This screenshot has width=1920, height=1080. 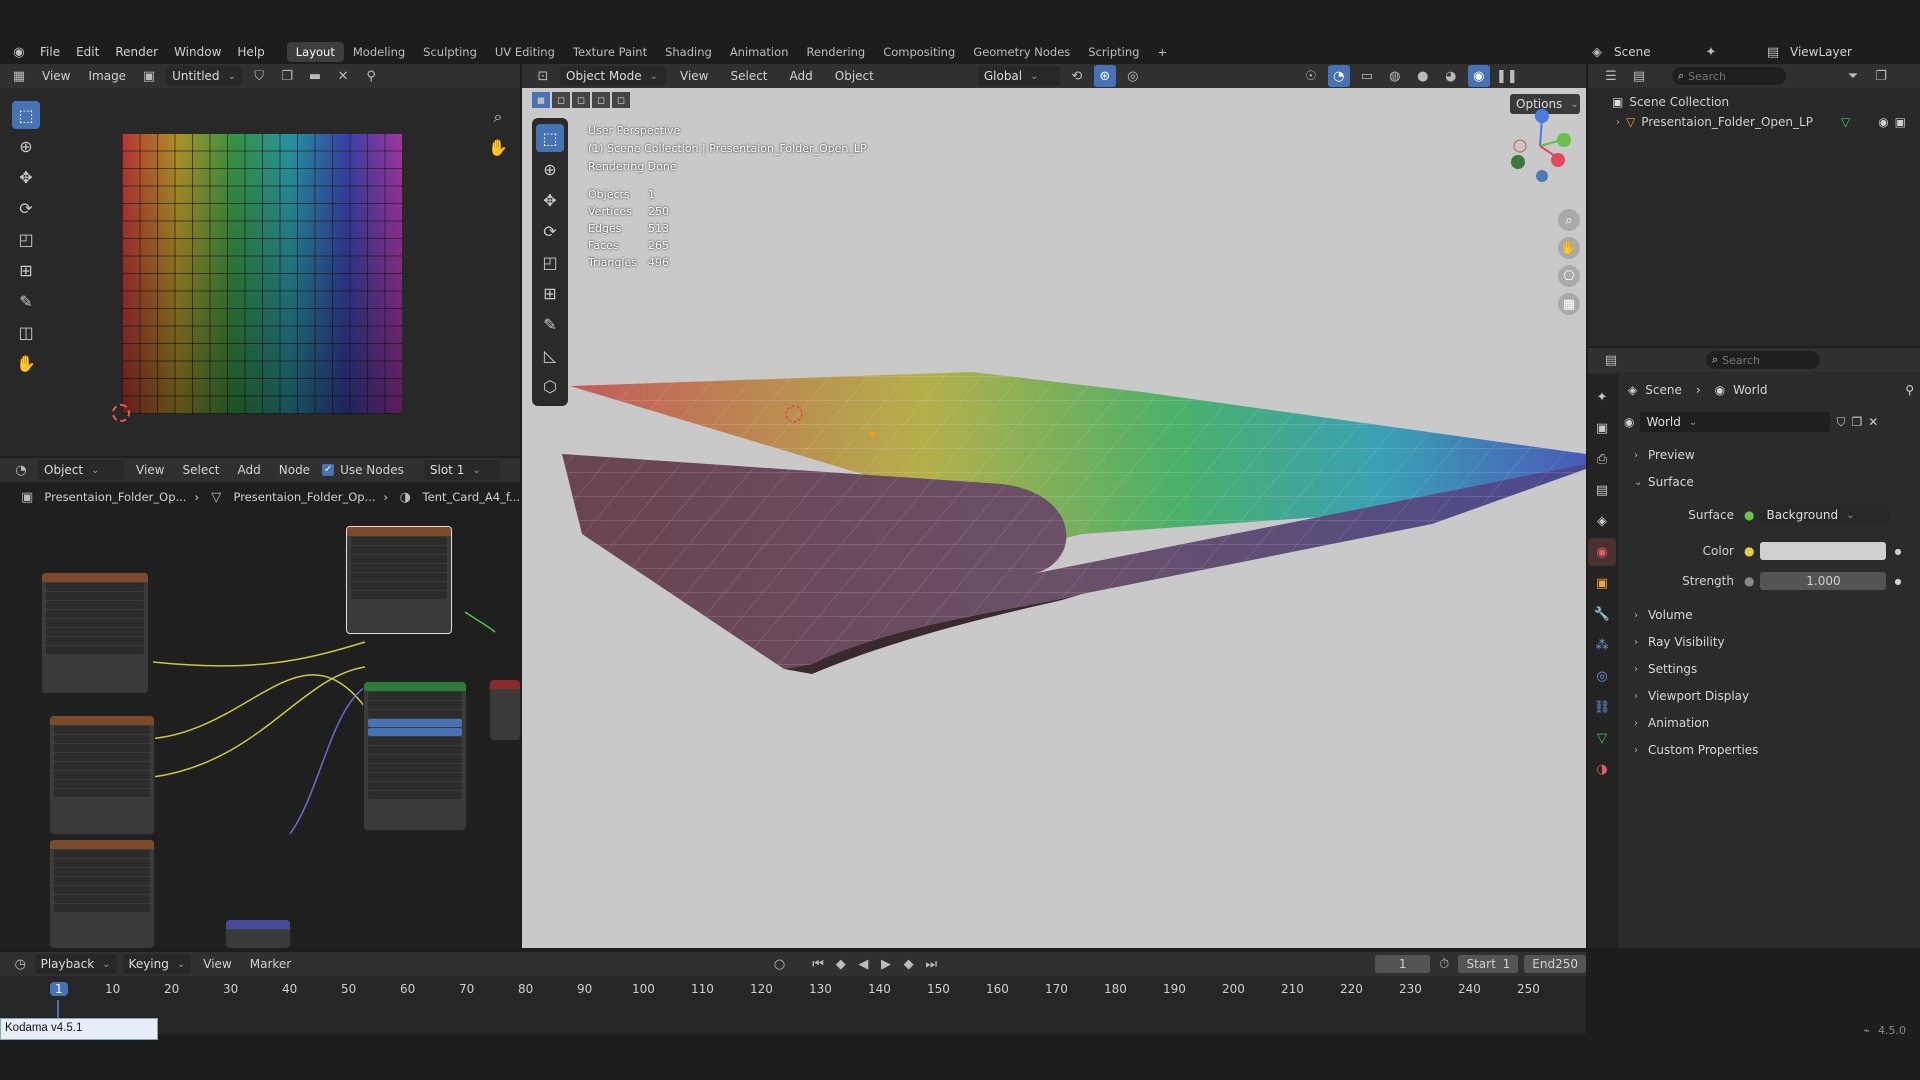 What do you see at coordinates (1488, 964) in the screenshot?
I see `start-field: Start 1` at bounding box center [1488, 964].